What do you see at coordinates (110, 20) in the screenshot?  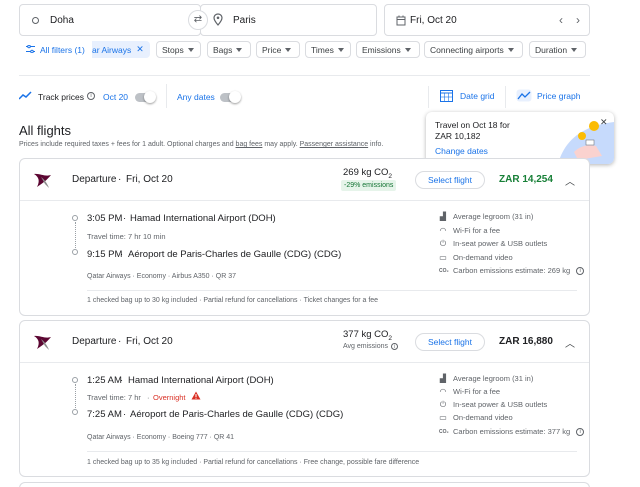 I see `origin-field: Doha` at bounding box center [110, 20].